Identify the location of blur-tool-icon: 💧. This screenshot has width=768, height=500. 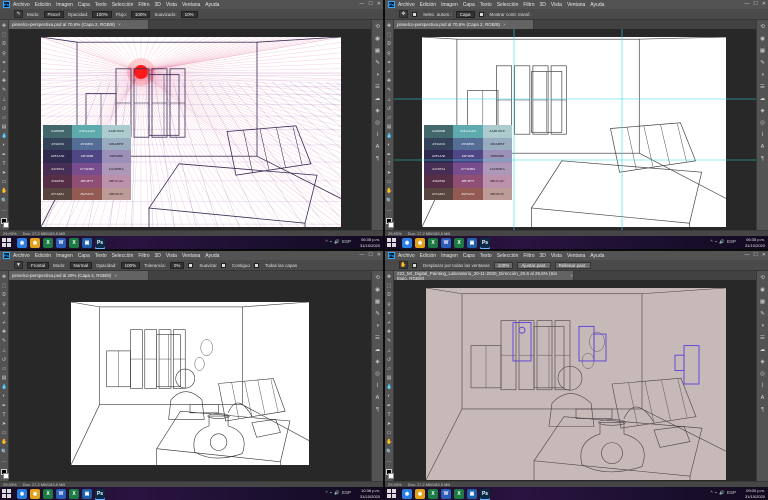
(4, 387).